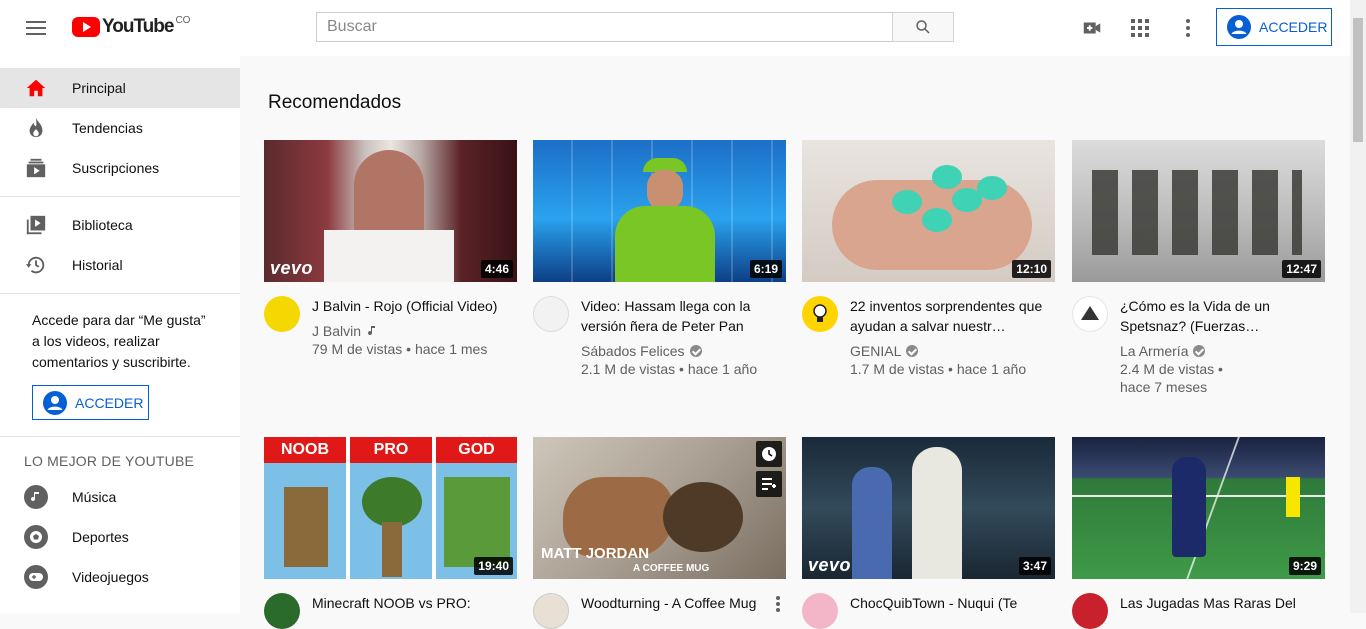 The width and height of the screenshot is (1366, 629). Describe the element at coordinates (938, 369) in the screenshot. I see `video-stats: 1.7 M de vistas • hace 1 año` at that location.